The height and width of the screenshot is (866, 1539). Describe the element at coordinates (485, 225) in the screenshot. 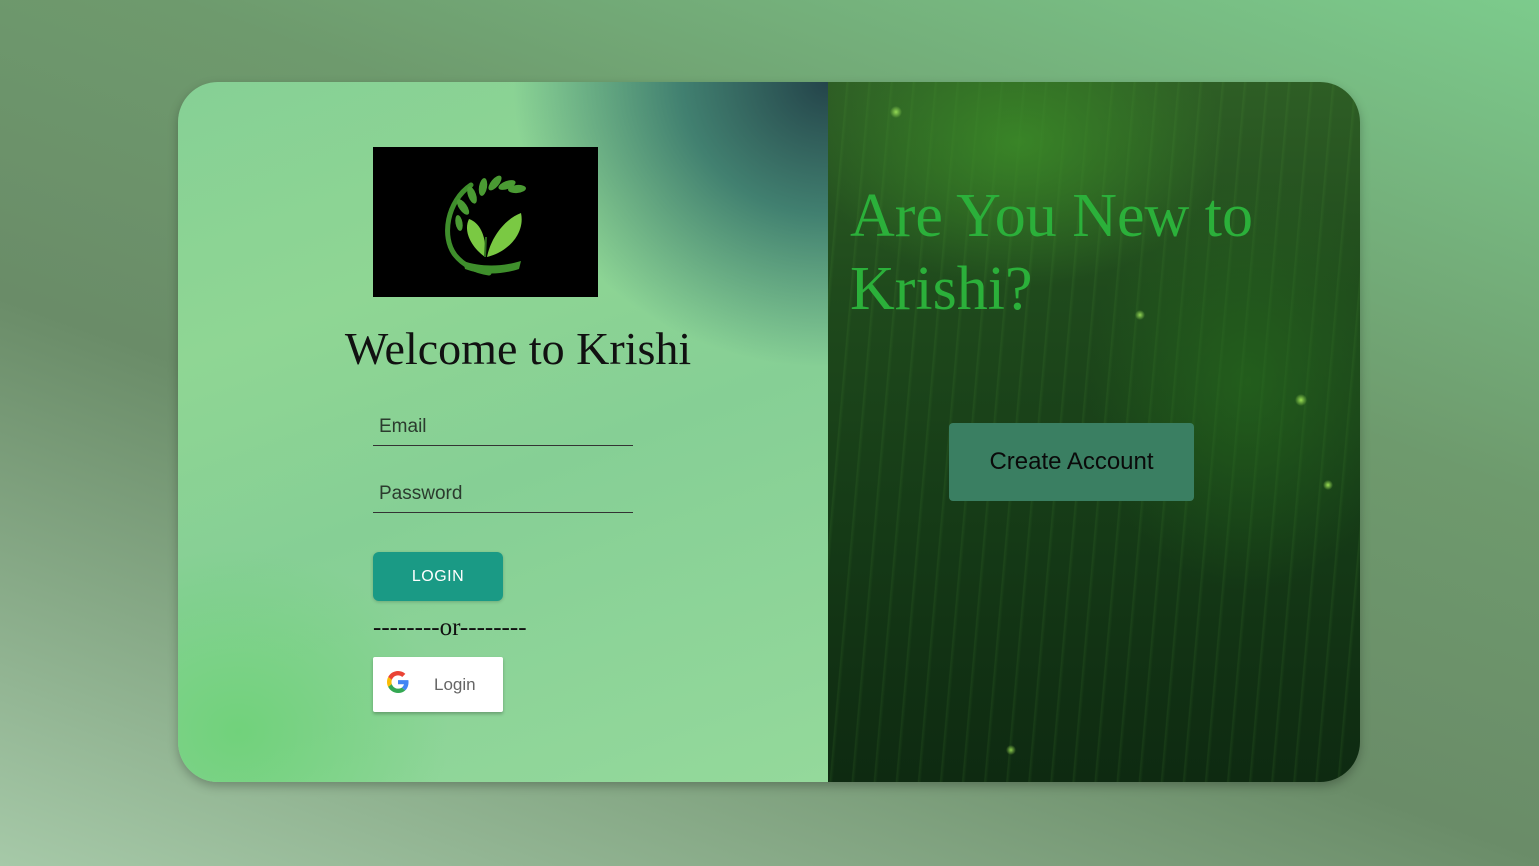

I see `plant-logo-icon` at that location.